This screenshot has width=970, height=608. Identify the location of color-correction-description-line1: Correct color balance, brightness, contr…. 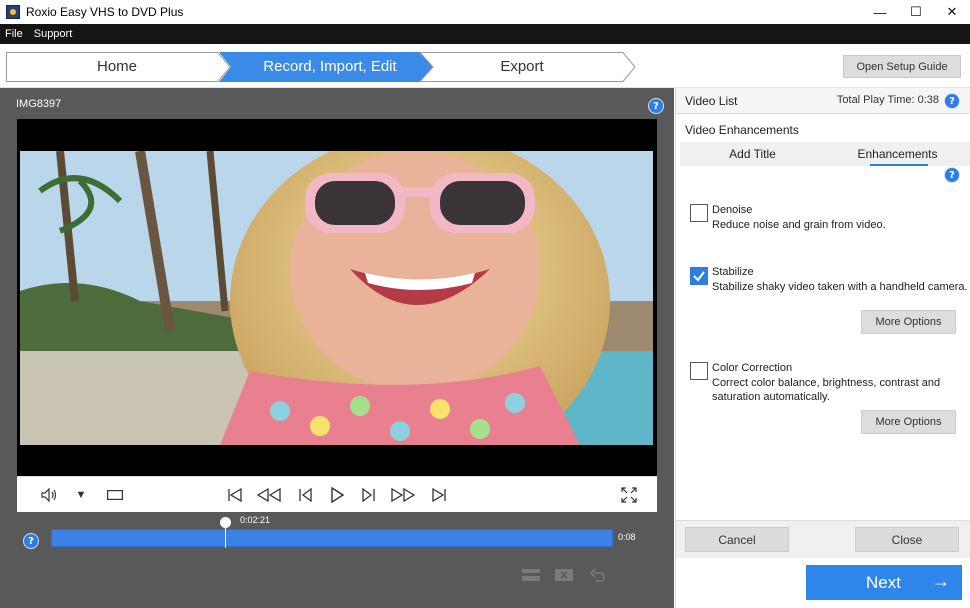
(826, 383).